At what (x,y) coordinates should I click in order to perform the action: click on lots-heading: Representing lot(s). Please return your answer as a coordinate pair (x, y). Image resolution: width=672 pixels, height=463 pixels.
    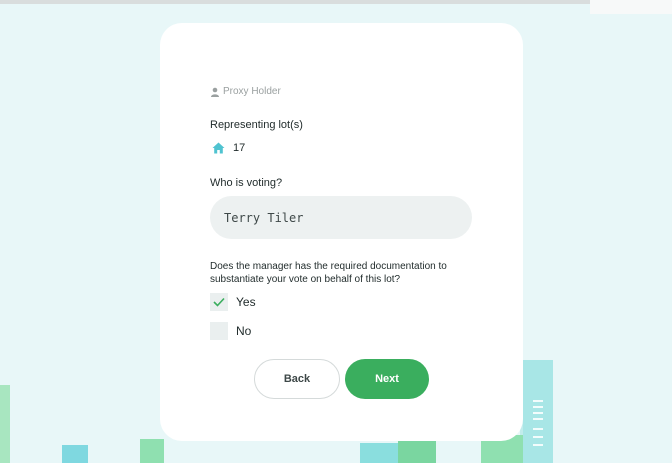
    Looking at the image, I should click on (256, 125).